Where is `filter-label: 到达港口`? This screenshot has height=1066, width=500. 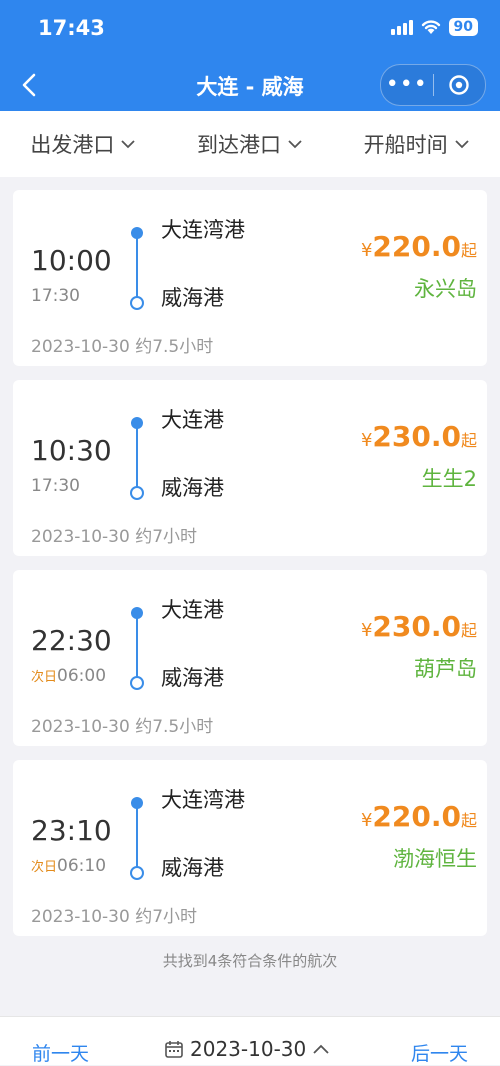 filter-label: 到达港口 is located at coordinates (239, 145).